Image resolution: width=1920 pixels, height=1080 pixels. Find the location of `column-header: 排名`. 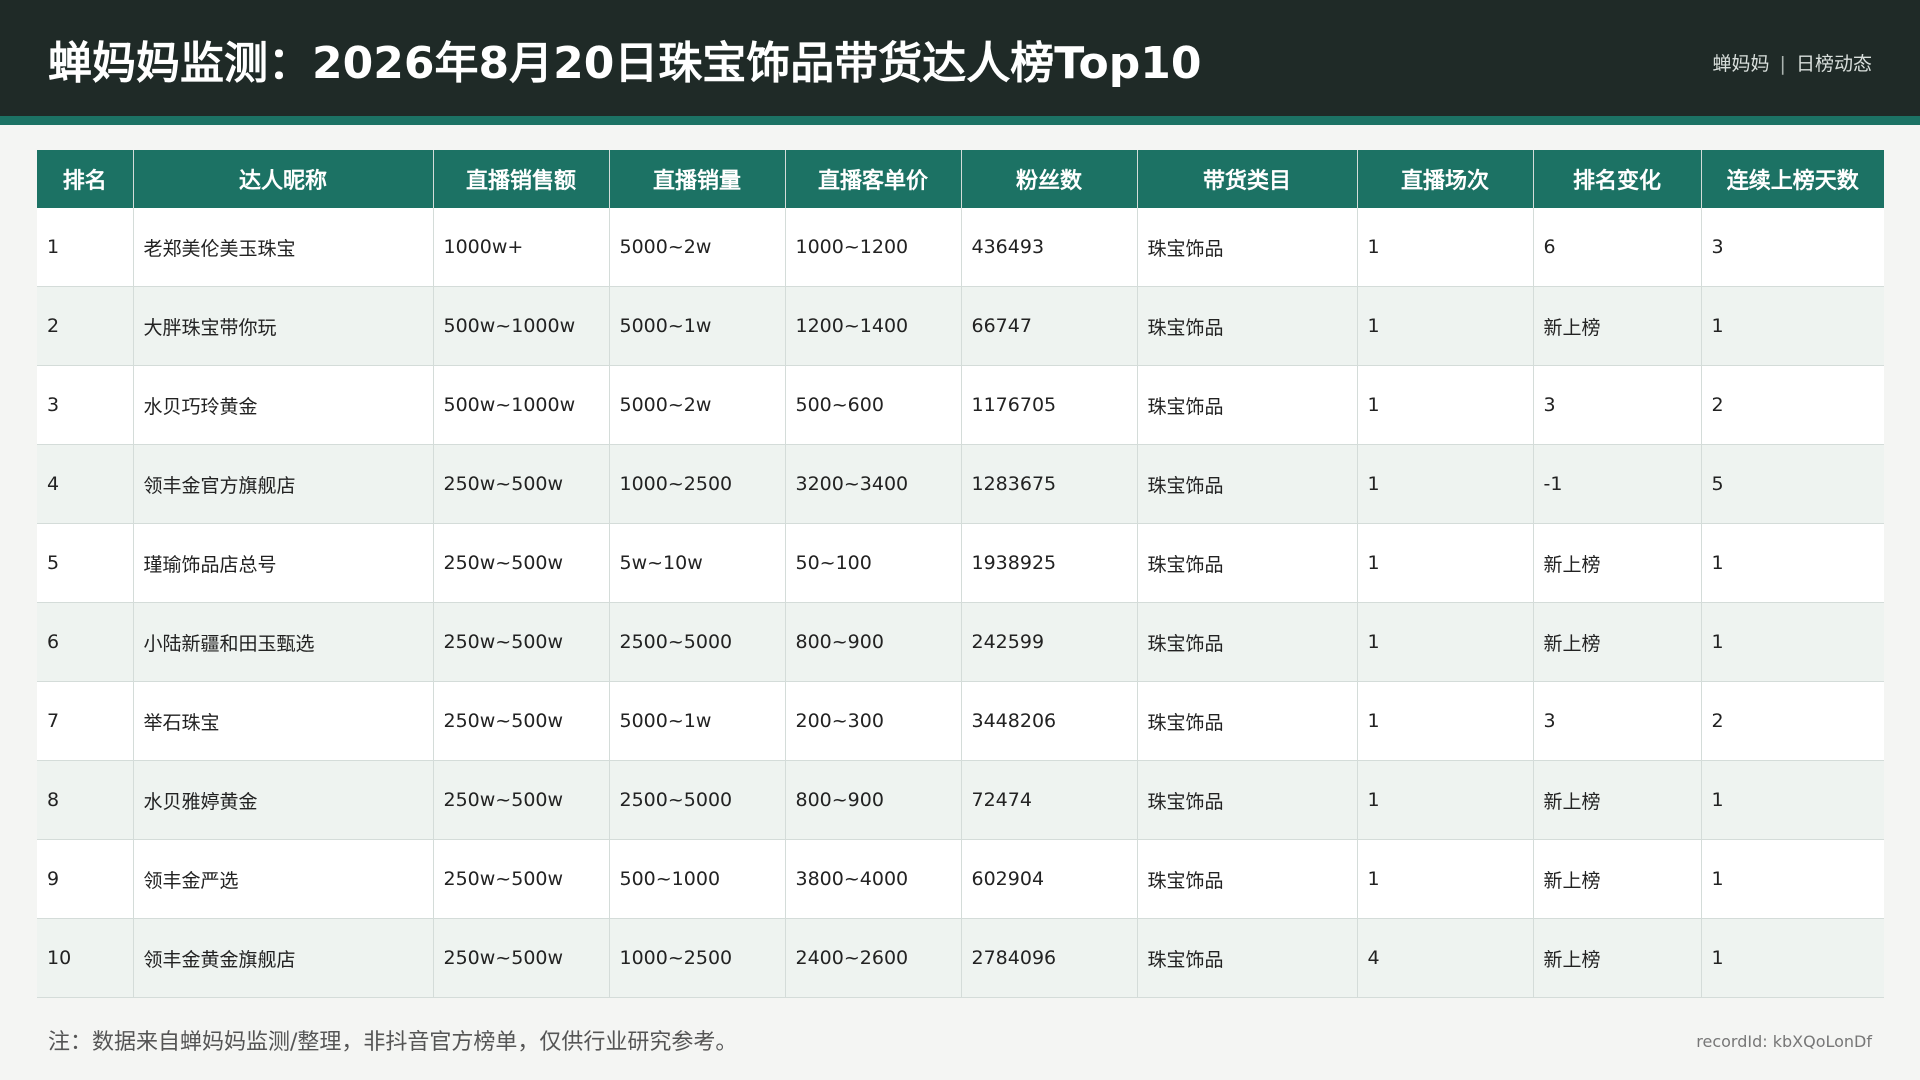

column-header: 排名 is located at coordinates (85, 179).